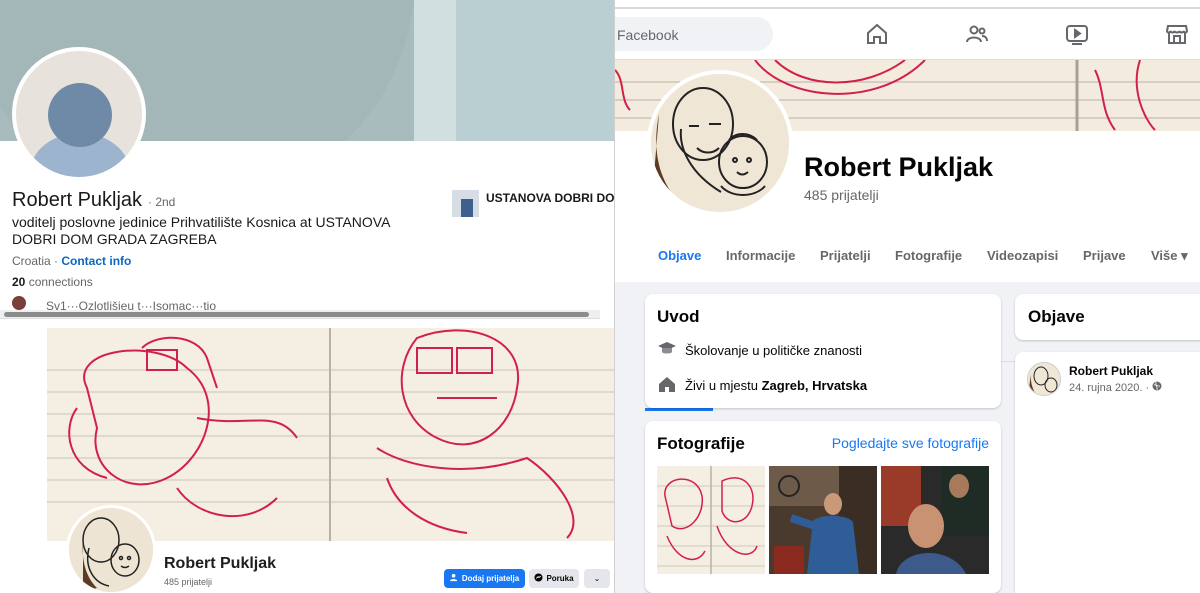 The width and height of the screenshot is (1200, 593). I want to click on lives-in-prefix: Živi u mjestu, so click(723, 385).